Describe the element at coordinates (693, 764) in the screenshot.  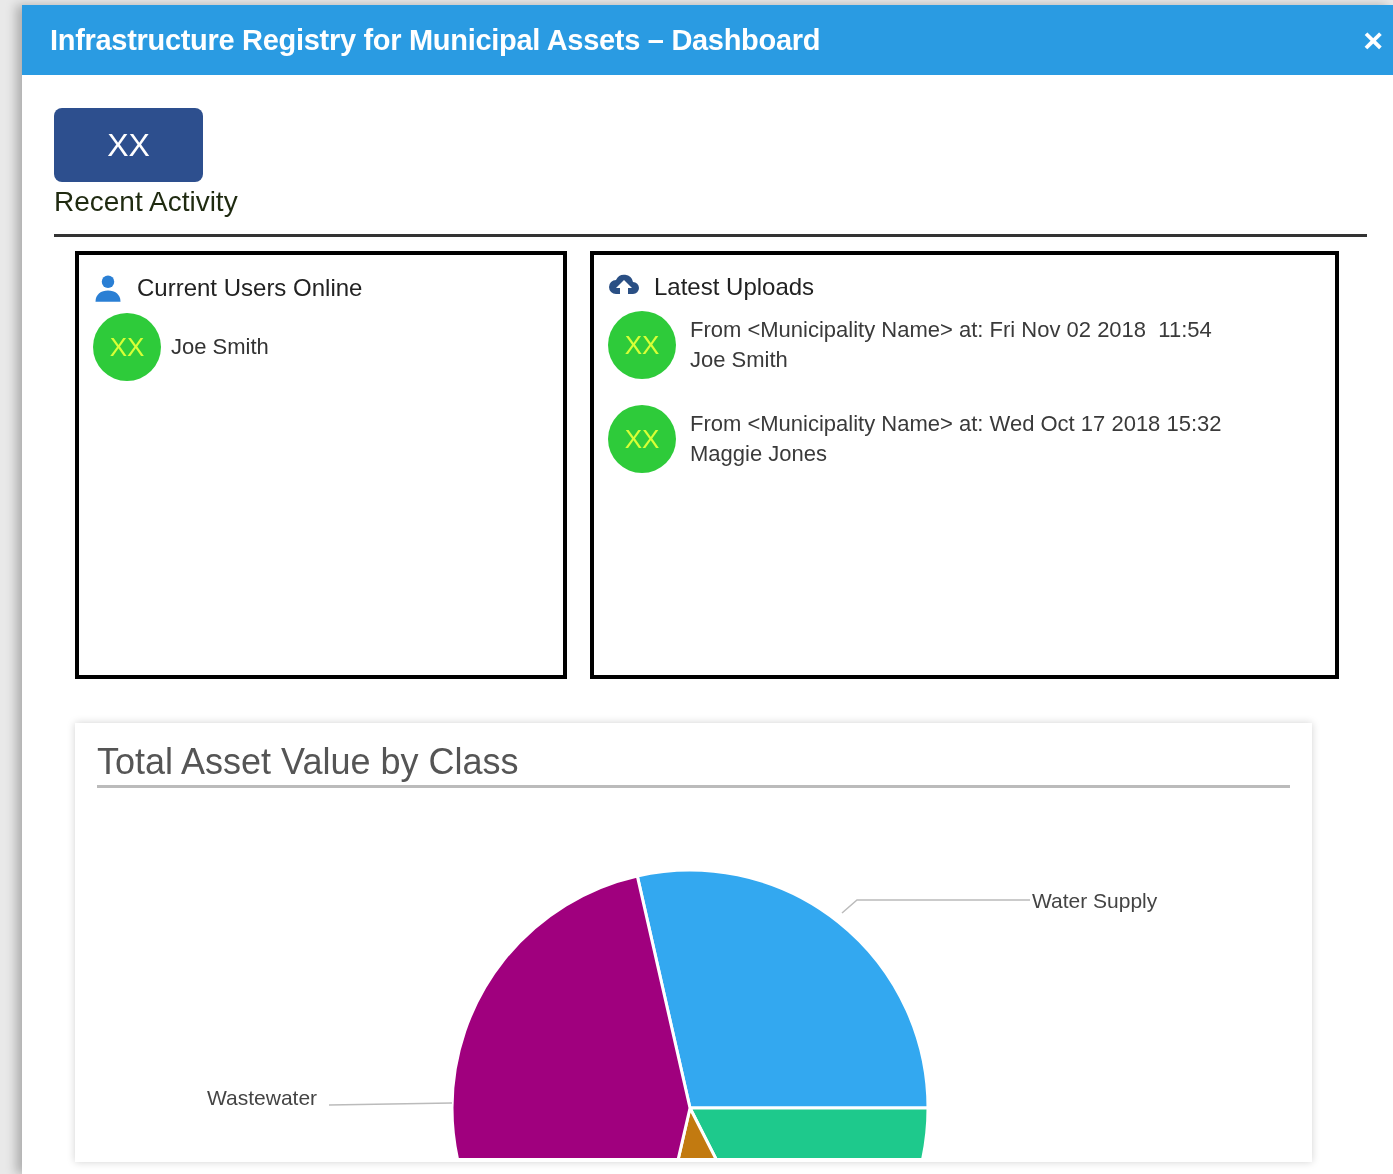
I see `chart-title: Total Asset Value by Class` at that location.